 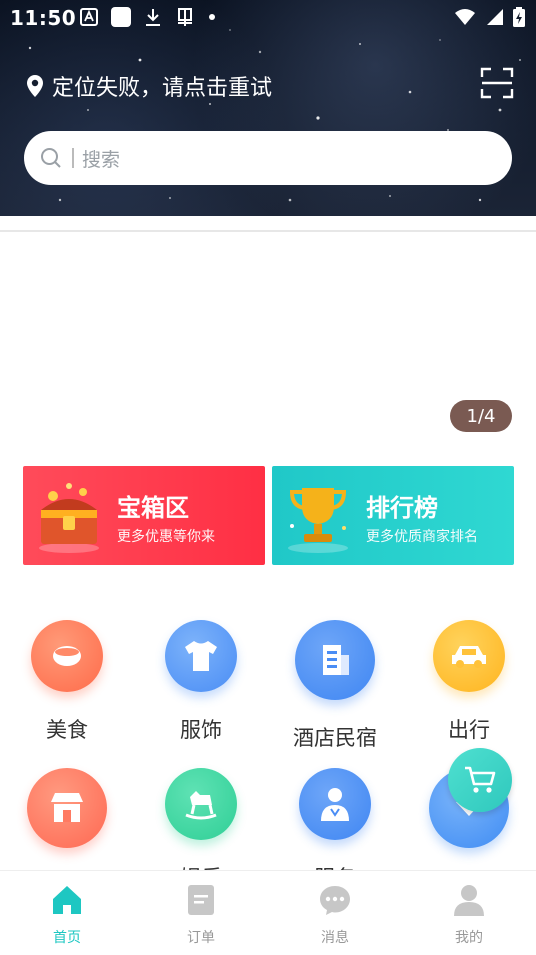 I want to click on promo-ranking: 排行榜 更多优质商家排名, so click(x=393, y=515).